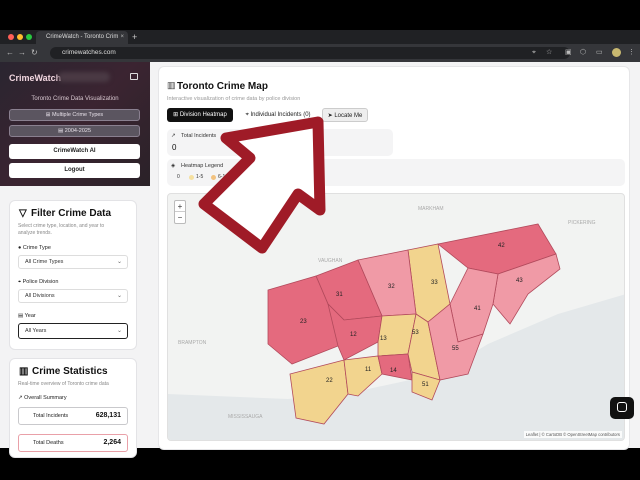  What do you see at coordinates (434, 283) in the screenshot?
I see `division-label-33: 33` at bounding box center [434, 283].